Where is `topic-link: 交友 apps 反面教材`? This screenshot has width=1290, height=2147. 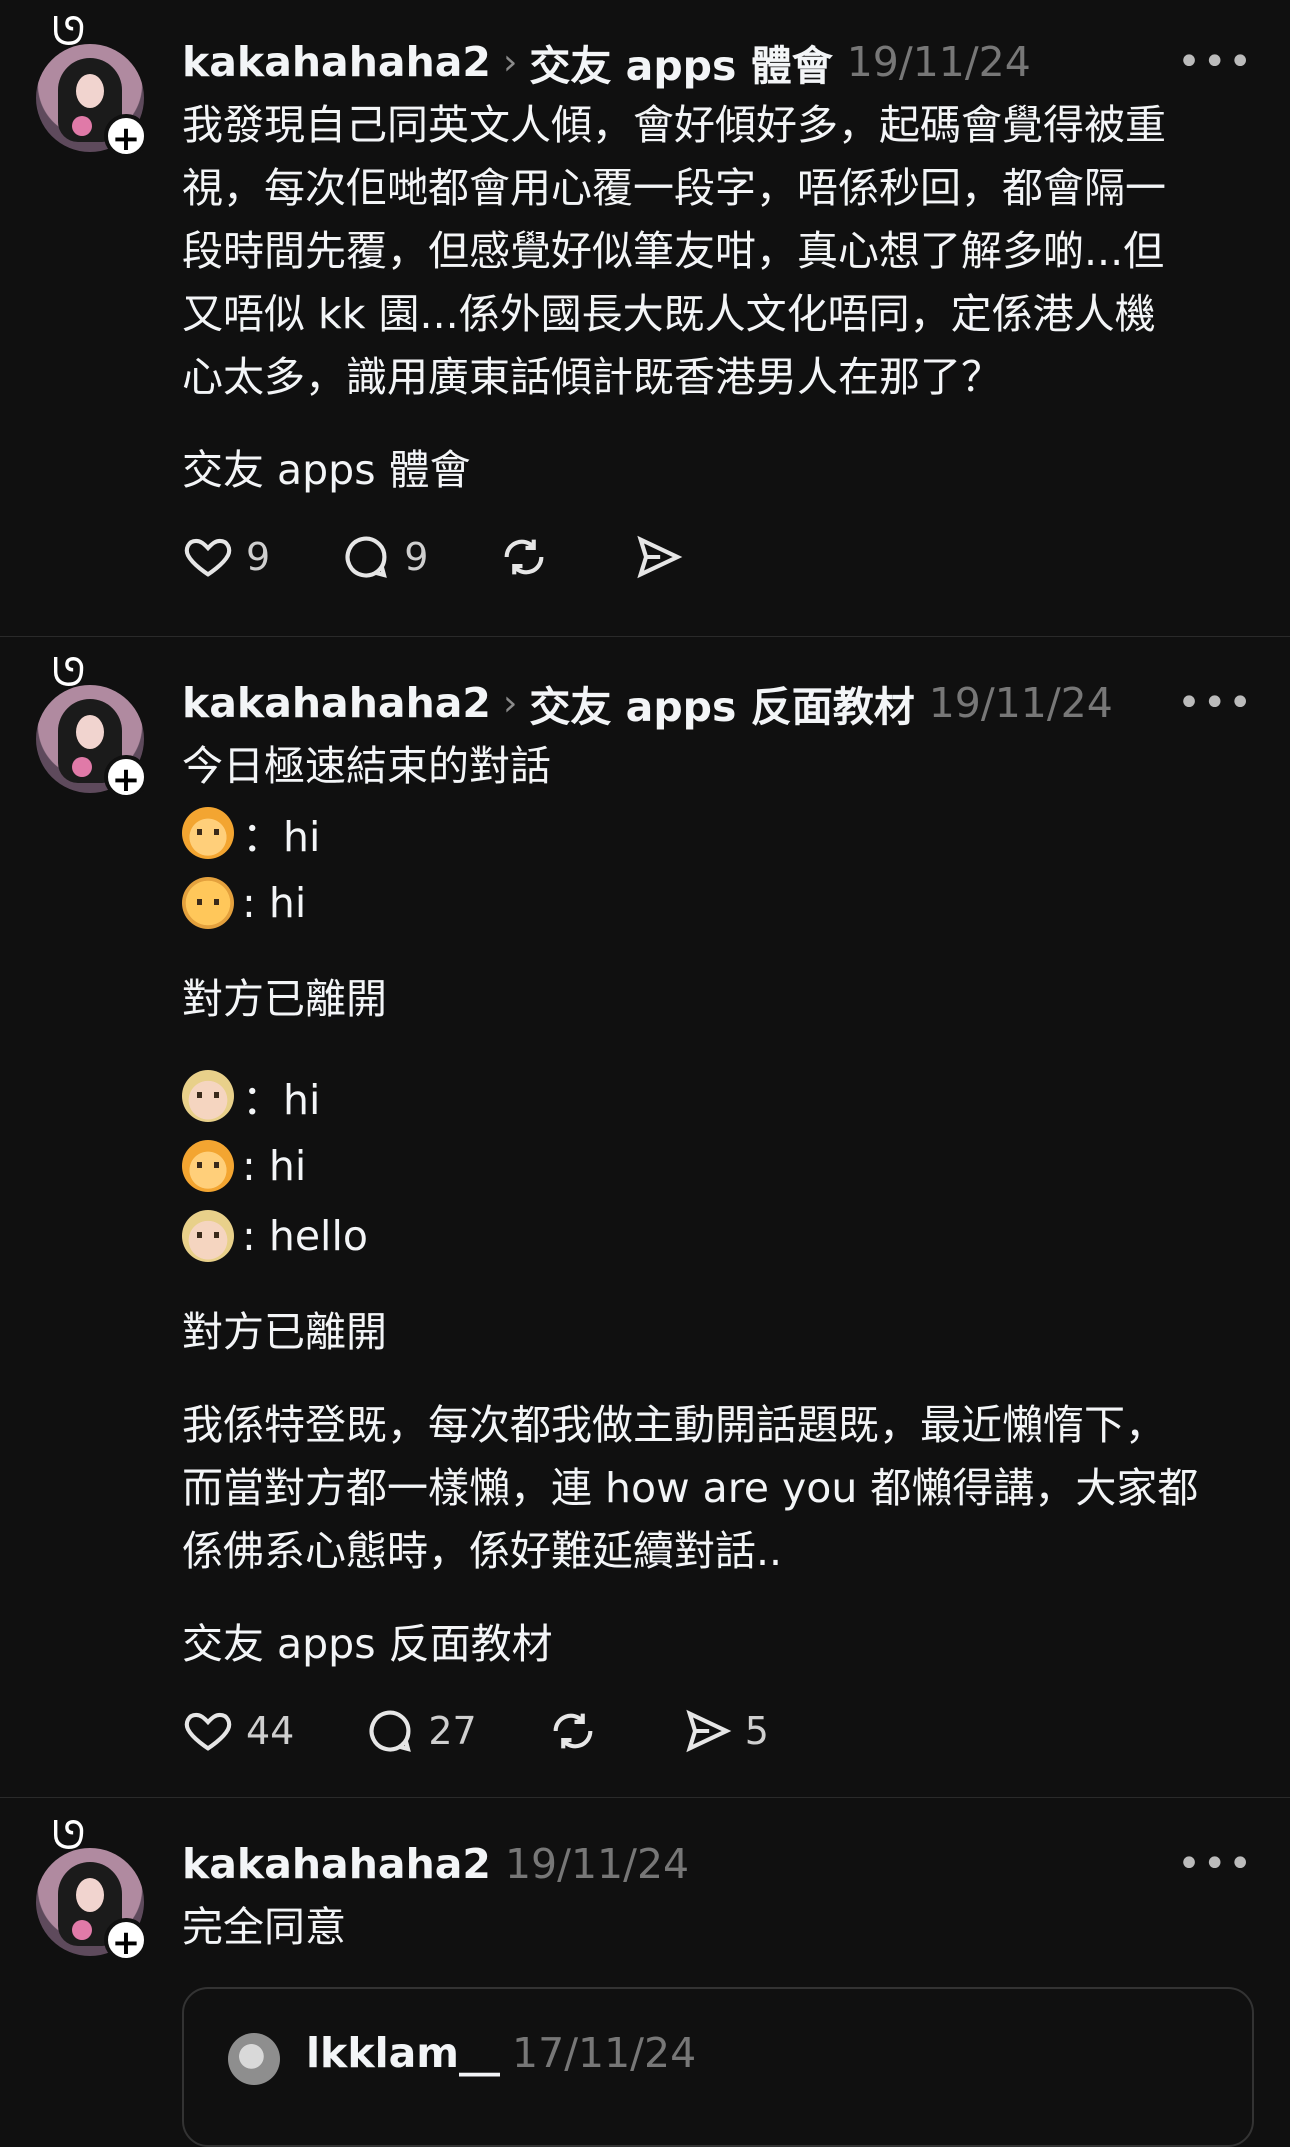
topic-link: 交友 apps 反面教材 is located at coordinates (721, 703).